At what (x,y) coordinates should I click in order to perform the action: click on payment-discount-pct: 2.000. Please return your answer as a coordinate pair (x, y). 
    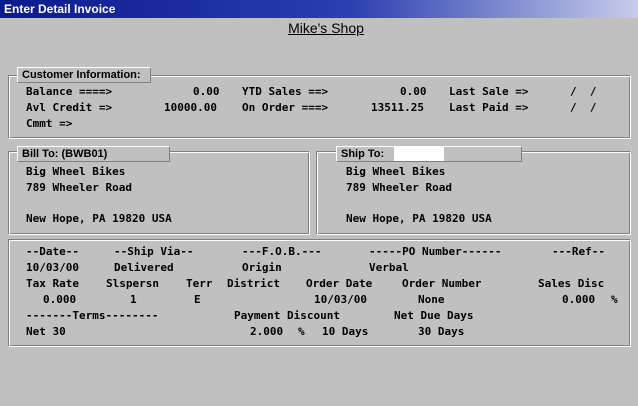
    Looking at the image, I should click on (266, 332).